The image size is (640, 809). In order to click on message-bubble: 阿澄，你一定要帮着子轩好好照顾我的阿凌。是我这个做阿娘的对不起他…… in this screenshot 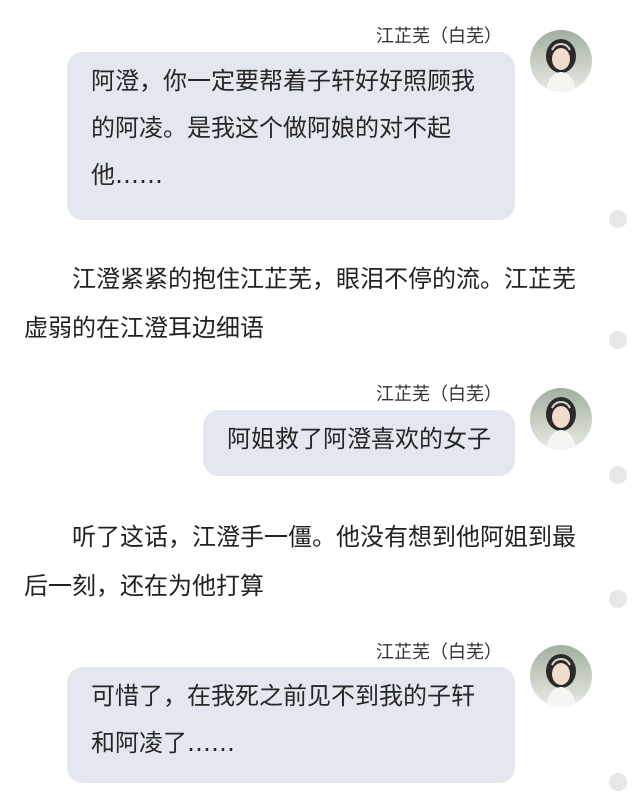, I will do `click(291, 136)`.